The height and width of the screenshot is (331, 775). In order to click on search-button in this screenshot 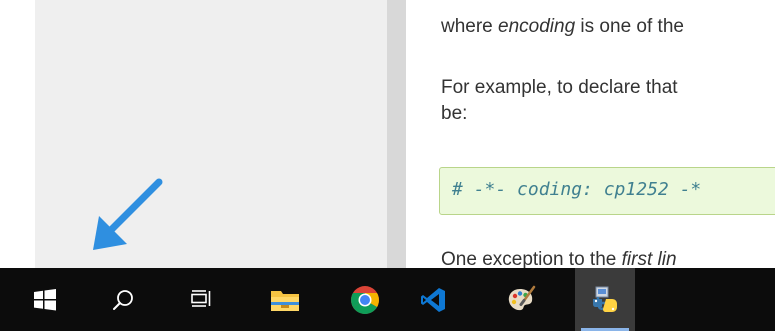, I will do `click(123, 299)`.